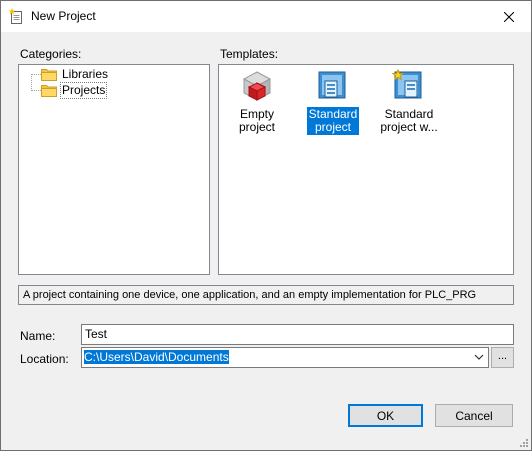 The height and width of the screenshot is (451, 532). I want to click on template-standard-project-wizard-line1: Standard, so click(409, 114).